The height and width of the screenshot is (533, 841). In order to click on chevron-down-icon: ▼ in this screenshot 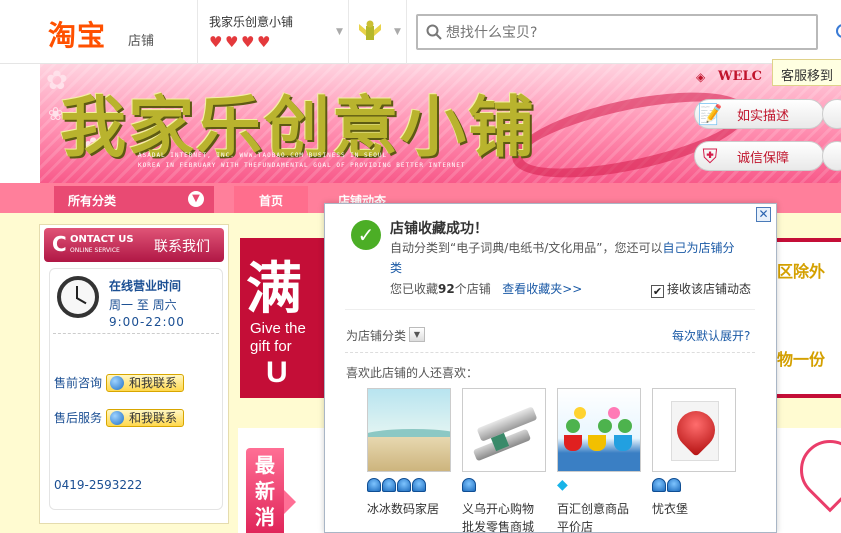, I will do `click(196, 199)`.